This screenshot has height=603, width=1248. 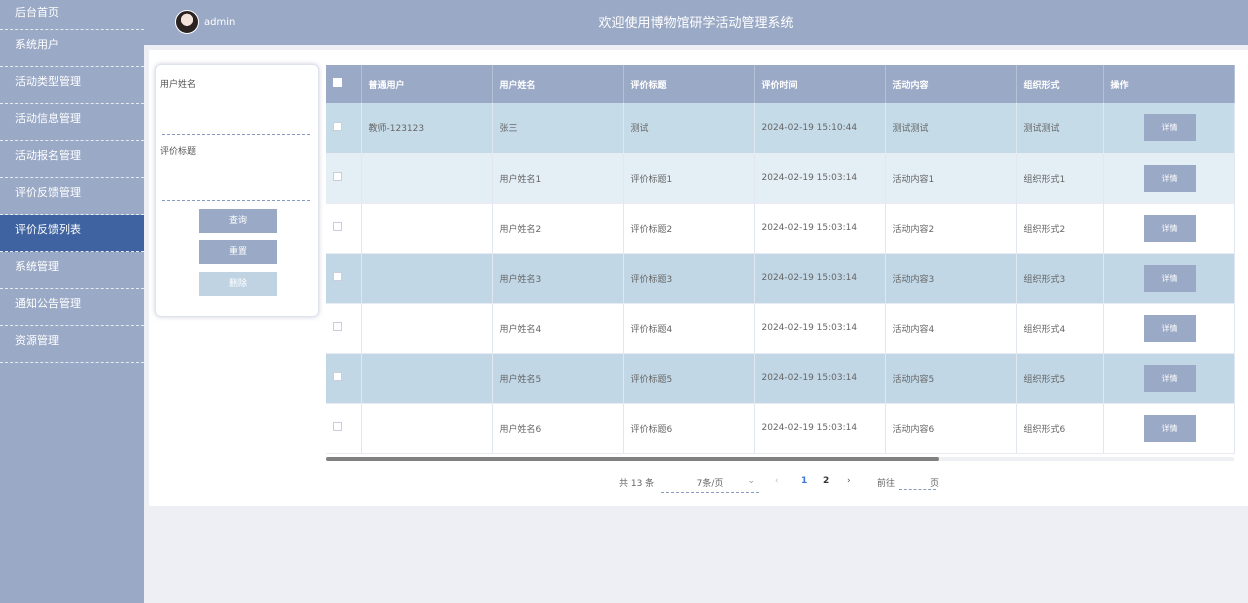 What do you see at coordinates (1169, 84) in the screenshot?
I see `column-header: 操作` at bounding box center [1169, 84].